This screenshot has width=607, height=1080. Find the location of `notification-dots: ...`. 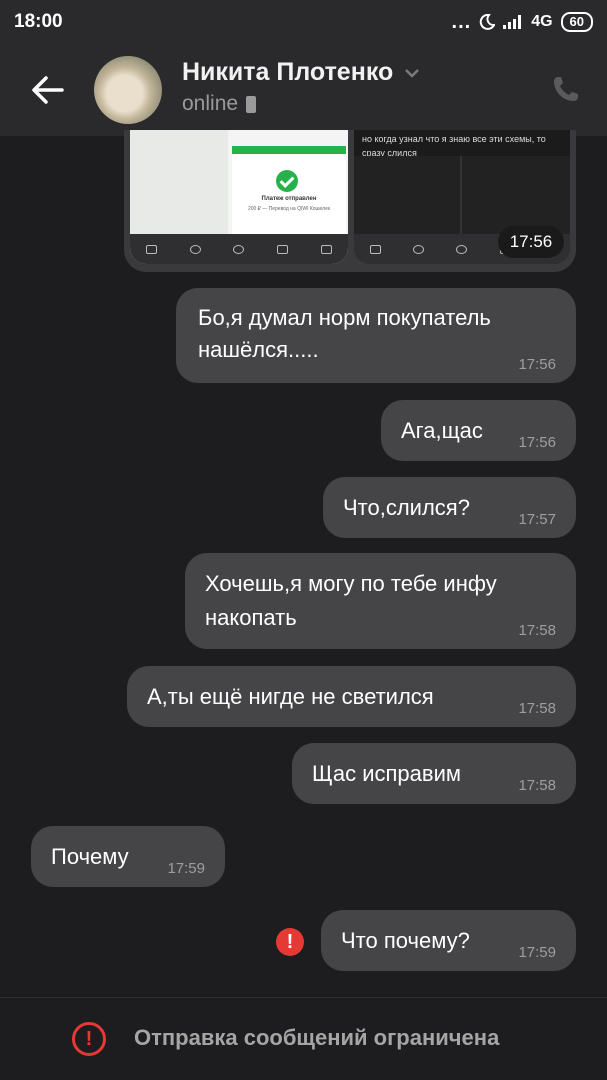

notification-dots: ... is located at coordinates (461, 22).